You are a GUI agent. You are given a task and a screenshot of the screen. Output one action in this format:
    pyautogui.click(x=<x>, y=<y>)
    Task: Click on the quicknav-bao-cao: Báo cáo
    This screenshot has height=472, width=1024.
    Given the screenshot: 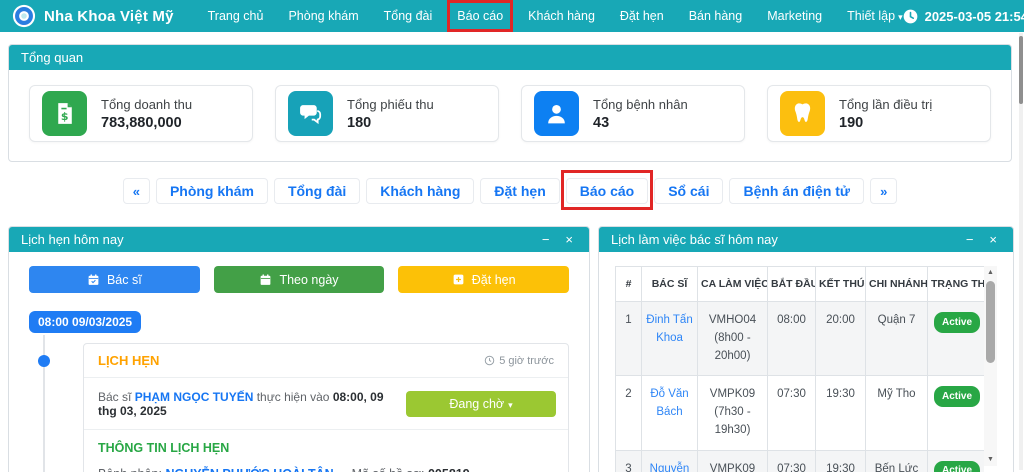 What is the action you would take?
    pyautogui.click(x=607, y=190)
    